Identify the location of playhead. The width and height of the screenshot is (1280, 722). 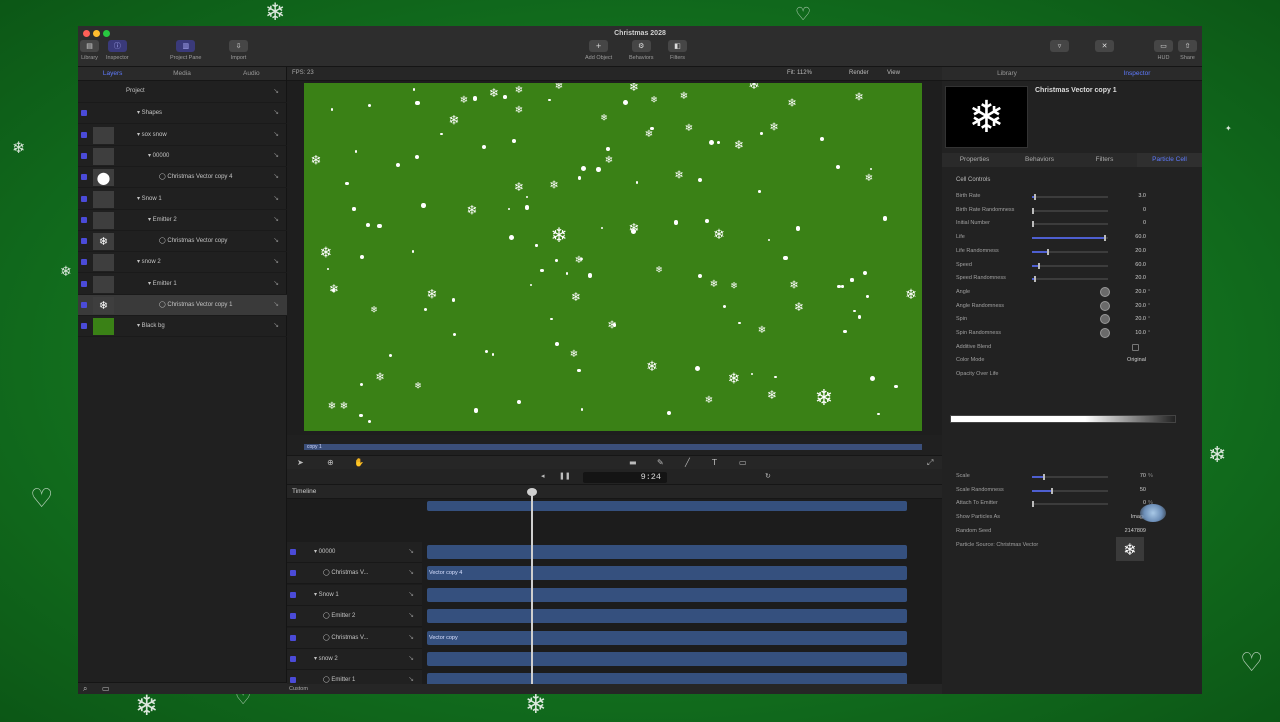
(532, 592).